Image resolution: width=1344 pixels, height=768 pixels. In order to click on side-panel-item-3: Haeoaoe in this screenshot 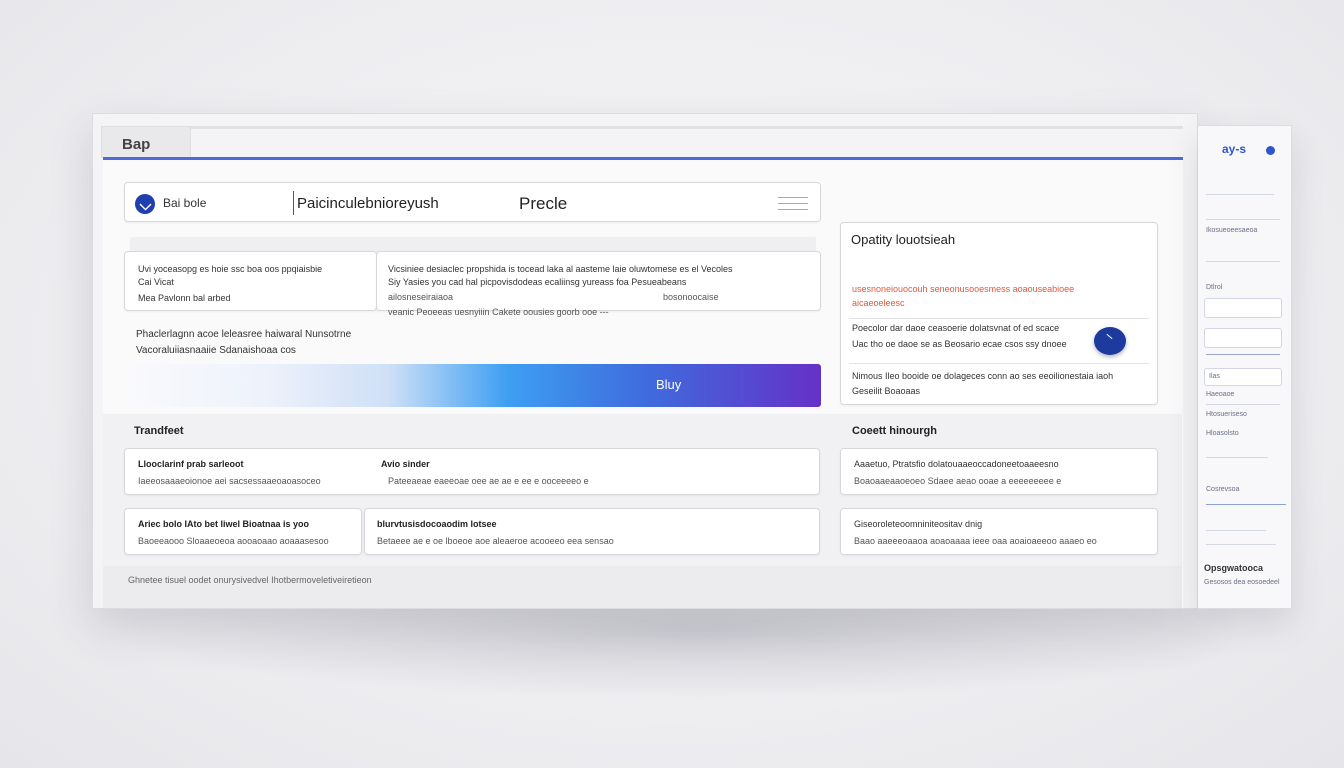, I will do `click(1220, 394)`.